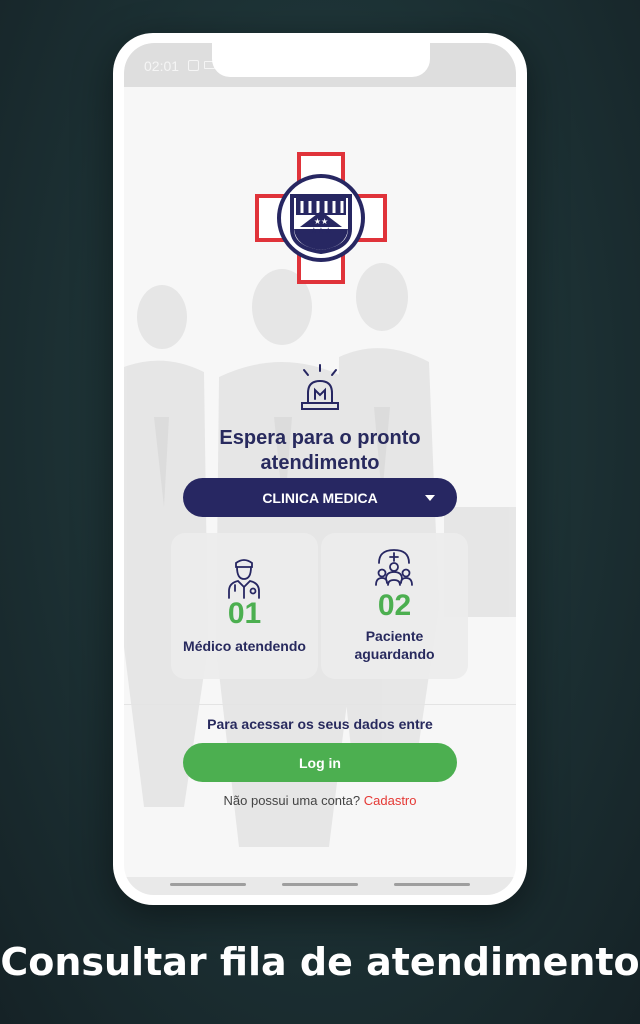  I want to click on login-button: Log in, so click(320, 762).